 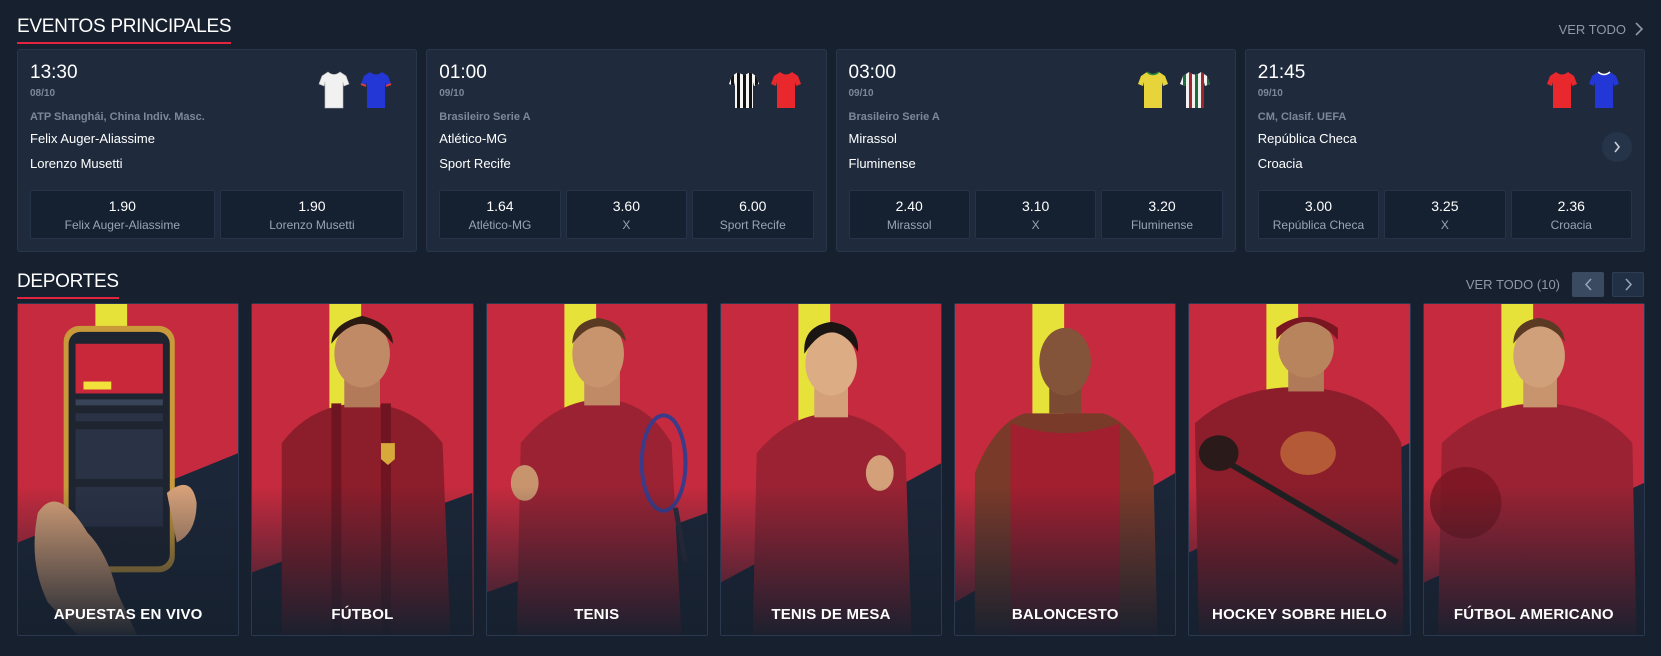 What do you see at coordinates (1152, 89) in the screenshot?
I see `yellow-shirt-icon` at bounding box center [1152, 89].